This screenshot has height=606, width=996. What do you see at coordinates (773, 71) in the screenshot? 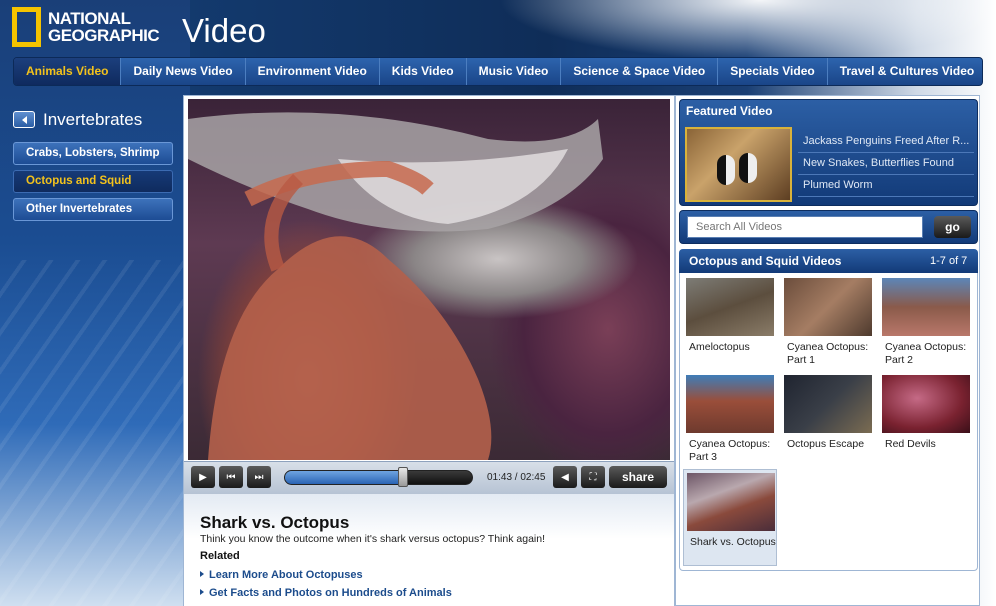
I see `tab-specials-video: Specials Video` at bounding box center [773, 71].